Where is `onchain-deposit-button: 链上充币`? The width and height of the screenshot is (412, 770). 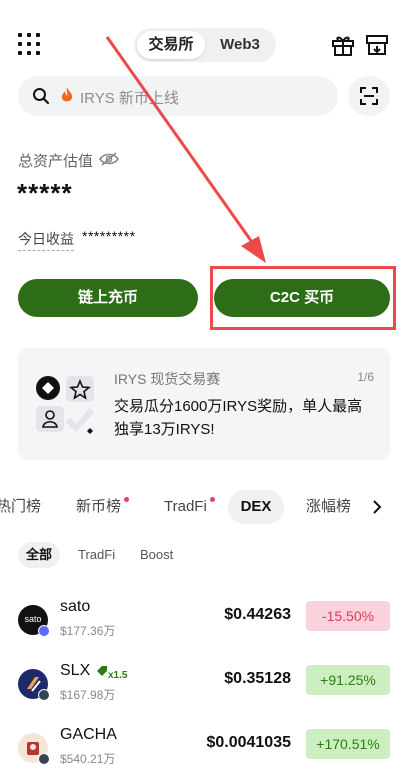
onchain-deposit-button: 链上充币 is located at coordinates (108, 298).